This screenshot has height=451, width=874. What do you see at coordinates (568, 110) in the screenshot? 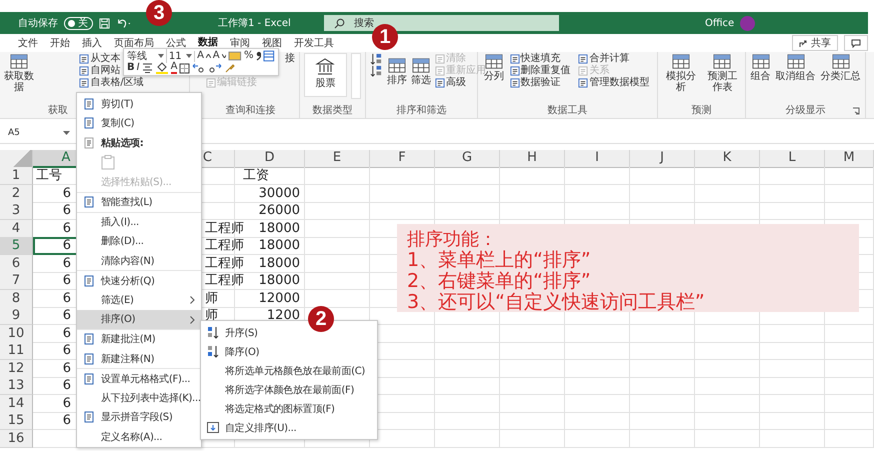
I see `group-label: 数据工具` at bounding box center [568, 110].